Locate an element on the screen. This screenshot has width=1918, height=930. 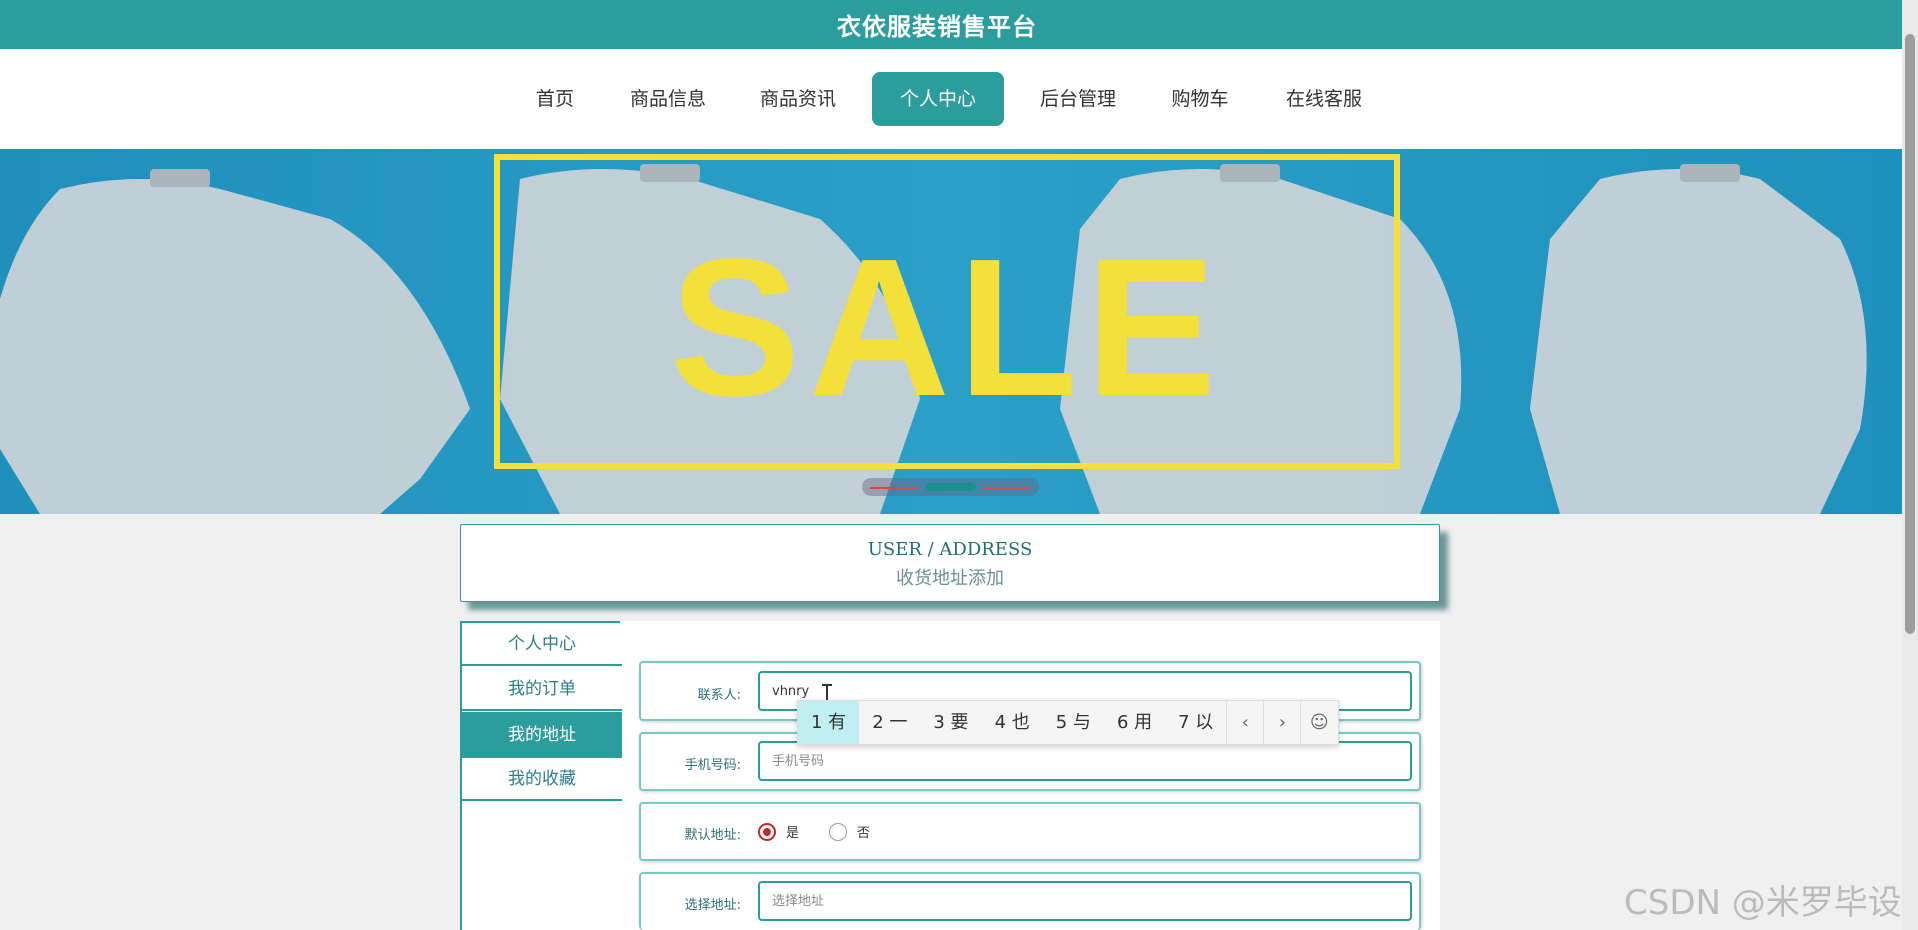
carousel-indicators is located at coordinates (950, 487).